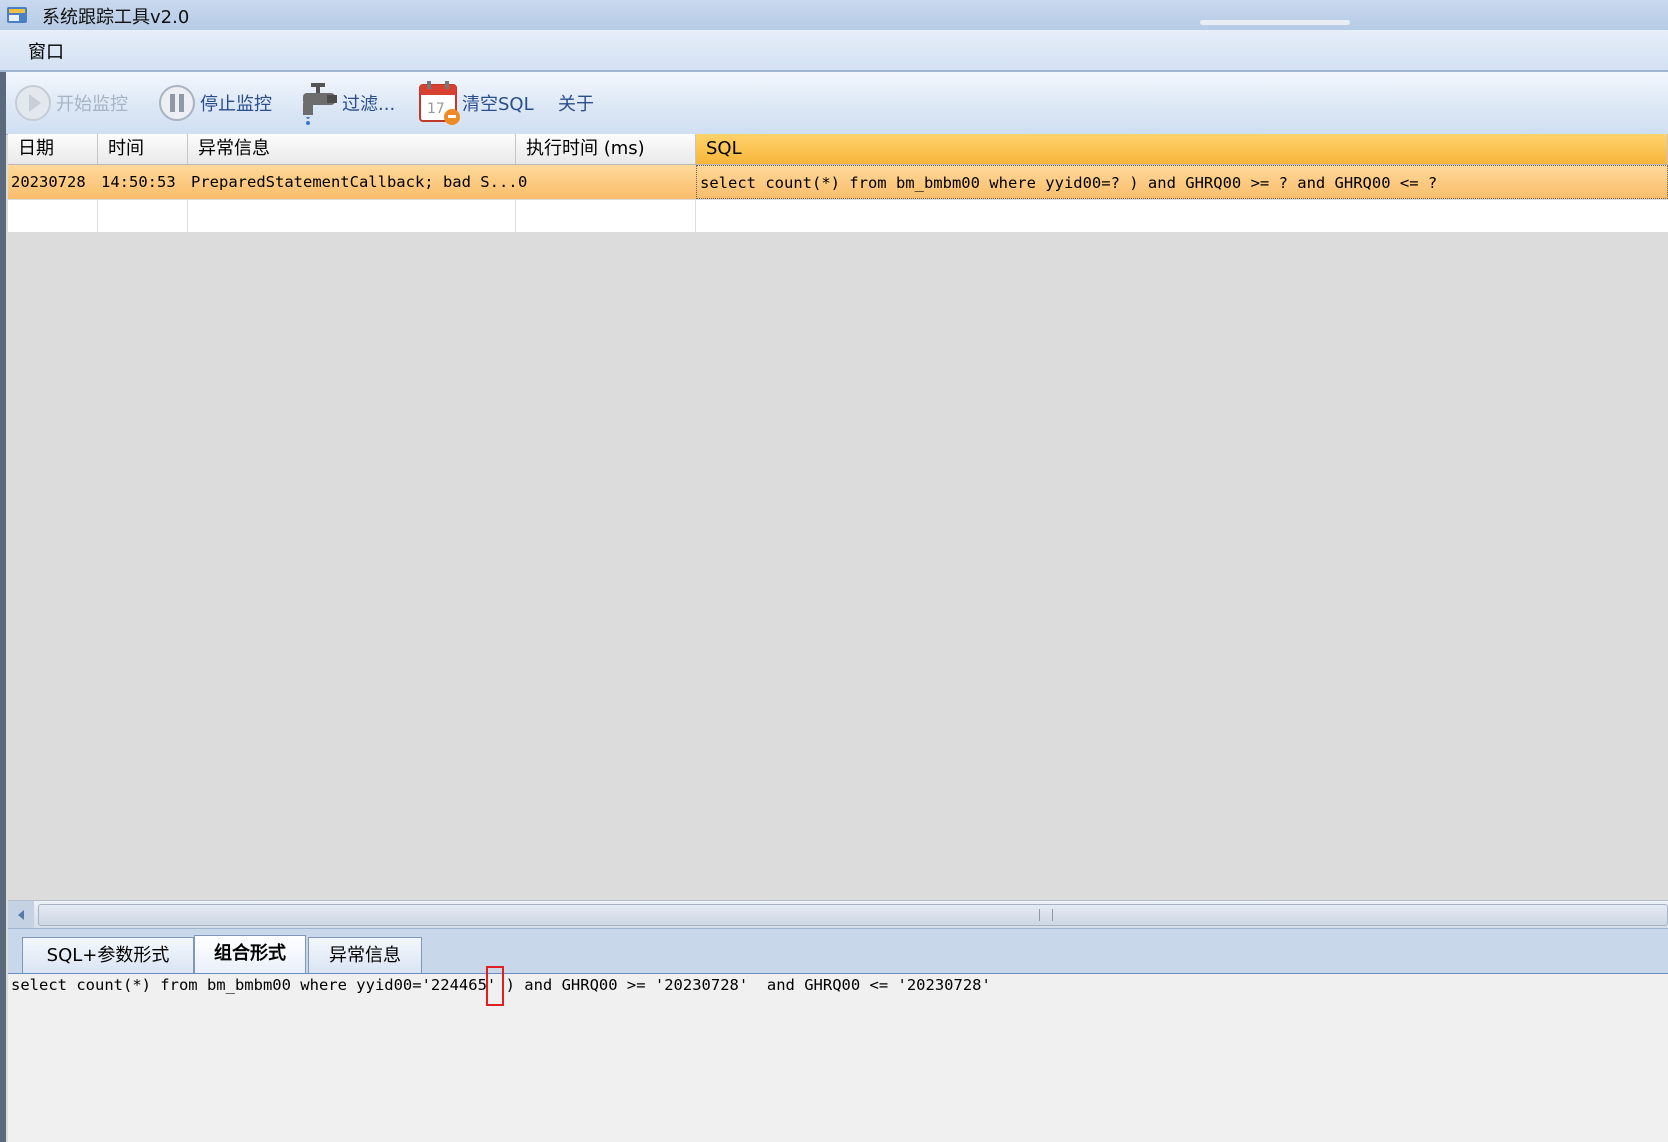 This screenshot has height=1142, width=1668. What do you see at coordinates (143, 149) in the screenshot?
I see `column-header-time: 时间` at bounding box center [143, 149].